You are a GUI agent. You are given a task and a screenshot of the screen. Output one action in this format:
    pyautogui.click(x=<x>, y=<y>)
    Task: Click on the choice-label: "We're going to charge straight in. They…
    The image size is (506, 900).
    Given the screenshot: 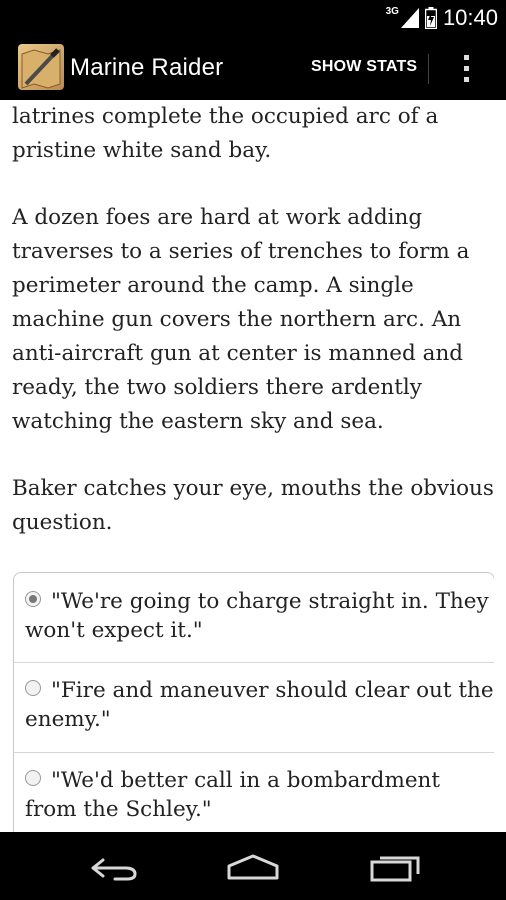 What is the action you would take?
    pyautogui.click(x=257, y=616)
    